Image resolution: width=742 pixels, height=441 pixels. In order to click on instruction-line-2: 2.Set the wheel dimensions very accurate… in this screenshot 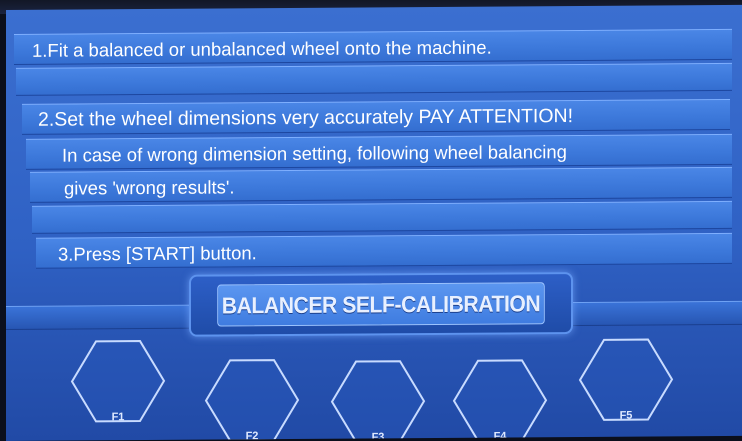, I will do `click(376, 116)`.